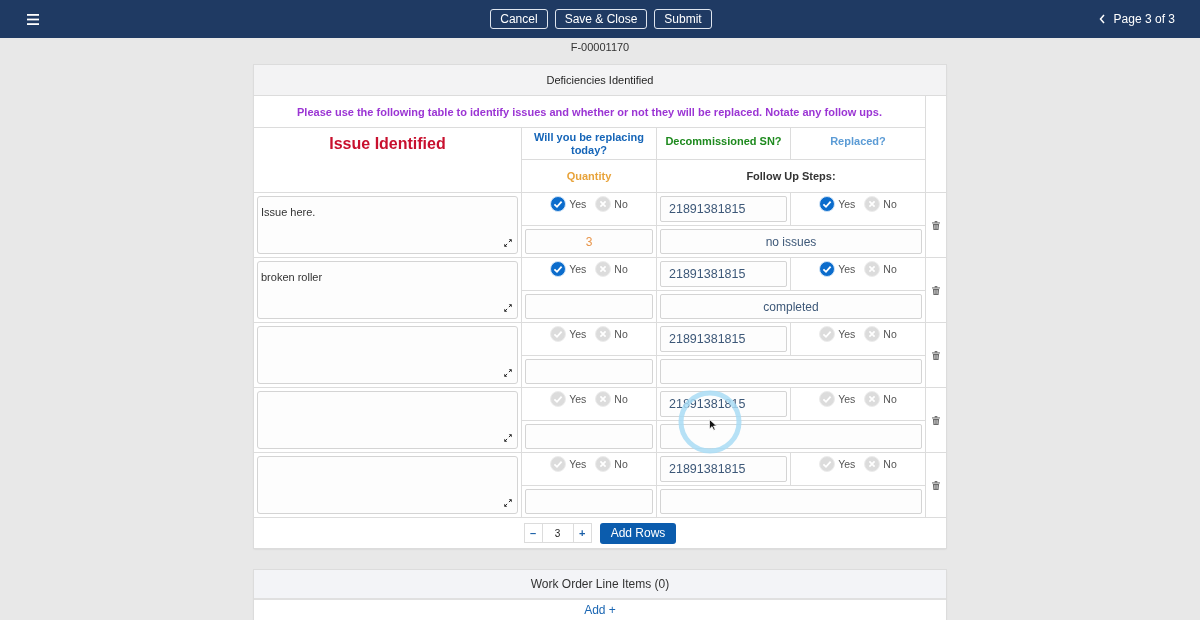  Describe the element at coordinates (589, 176) in the screenshot. I see `column-header: Quantity` at that location.